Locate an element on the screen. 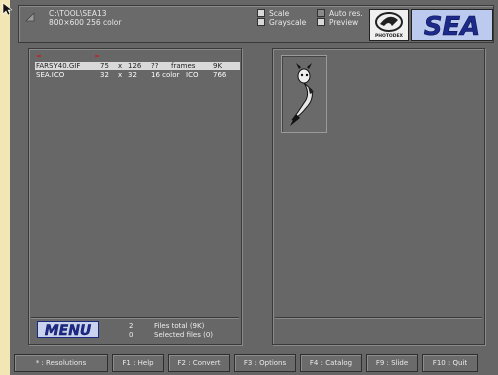  svg-text: SEA is located at coordinates (452, 26).